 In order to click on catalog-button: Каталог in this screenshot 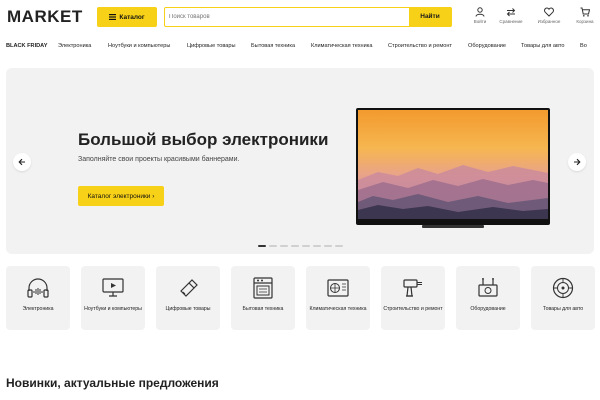, I will do `click(127, 17)`.